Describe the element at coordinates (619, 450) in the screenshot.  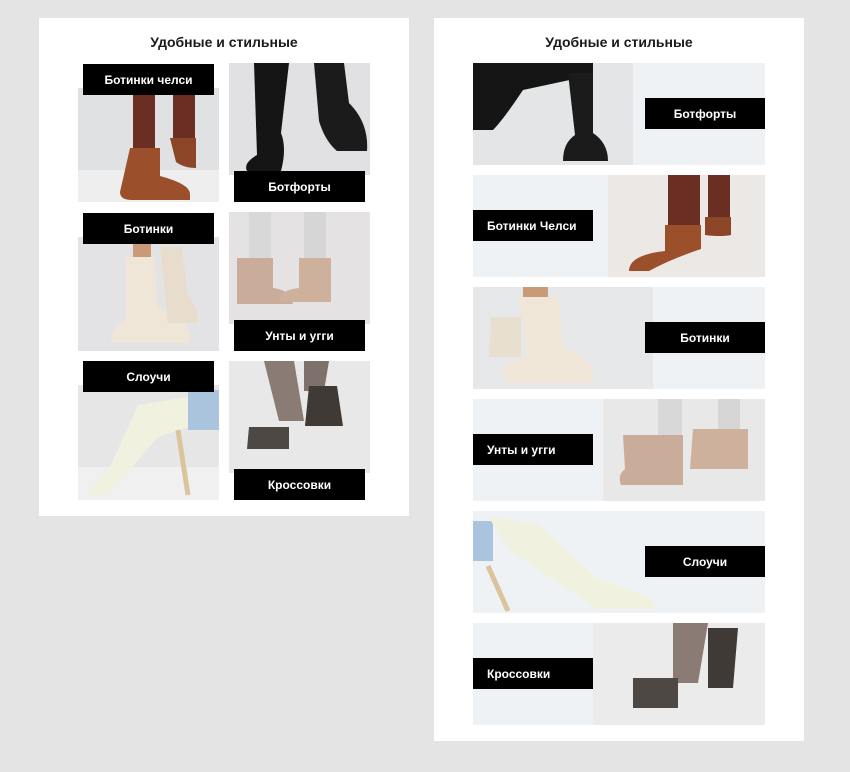
I see `banner-ugg-boots: Унты и угги` at that location.